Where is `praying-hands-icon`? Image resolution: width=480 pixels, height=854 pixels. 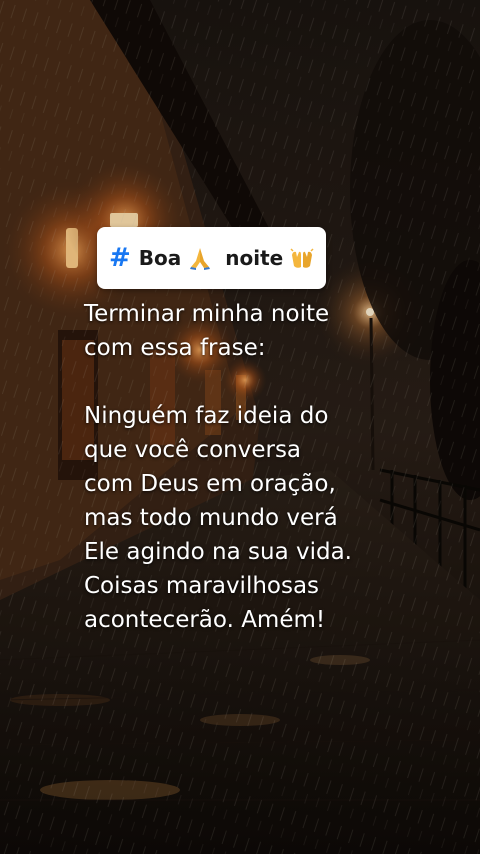 praying-hands-icon is located at coordinates (200, 258).